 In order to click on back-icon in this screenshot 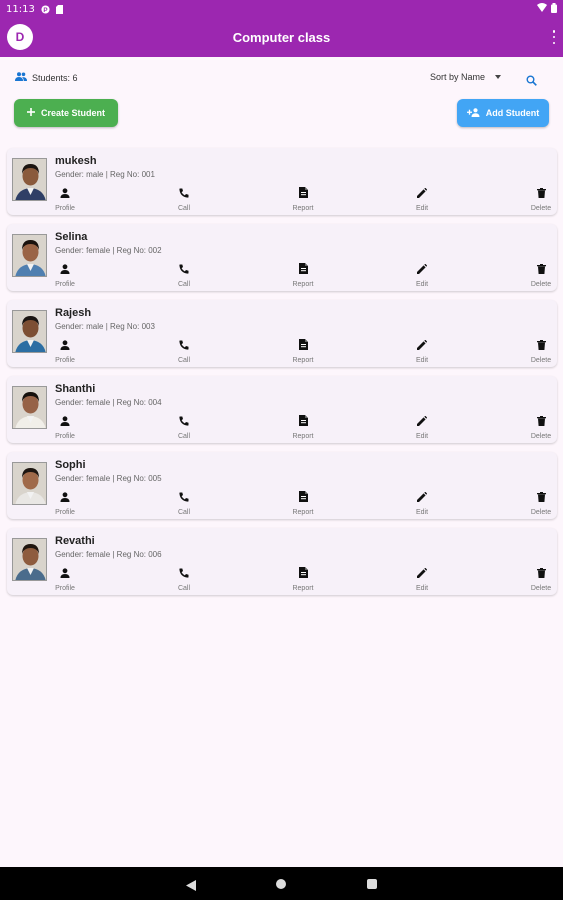, I will do `click(191, 887)`.